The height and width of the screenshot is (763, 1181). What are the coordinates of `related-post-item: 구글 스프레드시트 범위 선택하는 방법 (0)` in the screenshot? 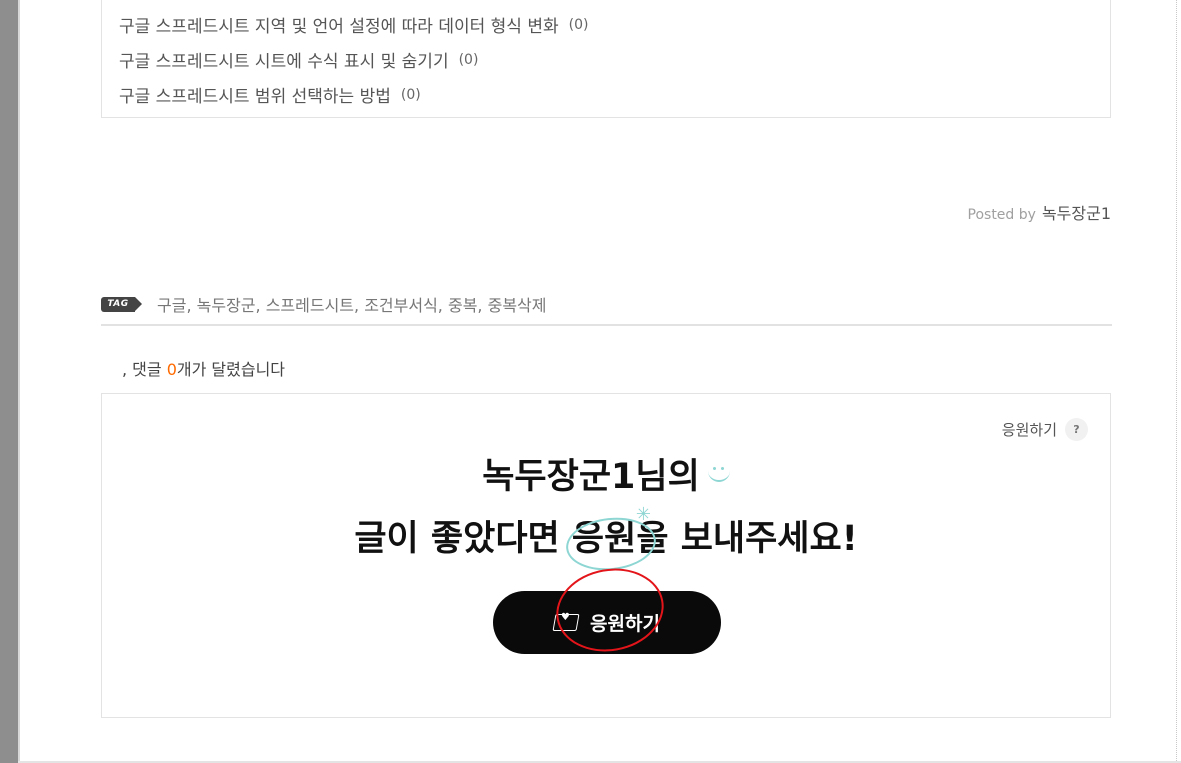 It's located at (353, 94).